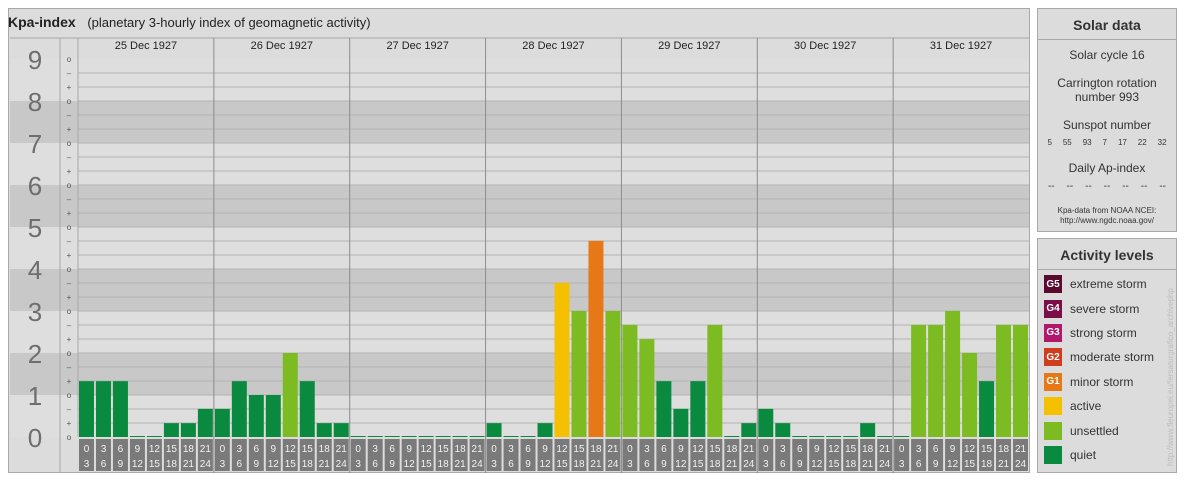  I want to click on ap-heading: Daily Ap-index, so click(1107, 168).